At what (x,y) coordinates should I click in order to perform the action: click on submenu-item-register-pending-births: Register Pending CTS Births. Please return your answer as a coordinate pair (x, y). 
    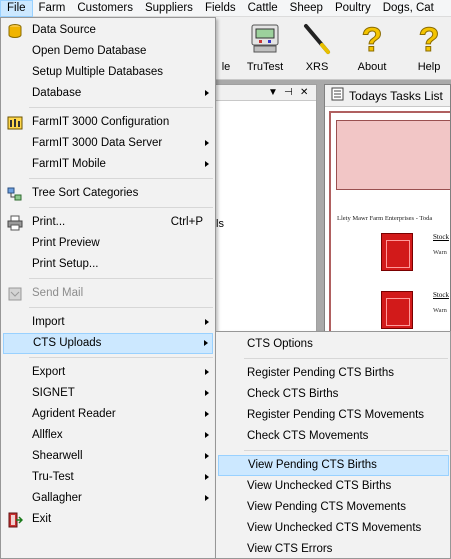
    Looking at the image, I should click on (333, 373).